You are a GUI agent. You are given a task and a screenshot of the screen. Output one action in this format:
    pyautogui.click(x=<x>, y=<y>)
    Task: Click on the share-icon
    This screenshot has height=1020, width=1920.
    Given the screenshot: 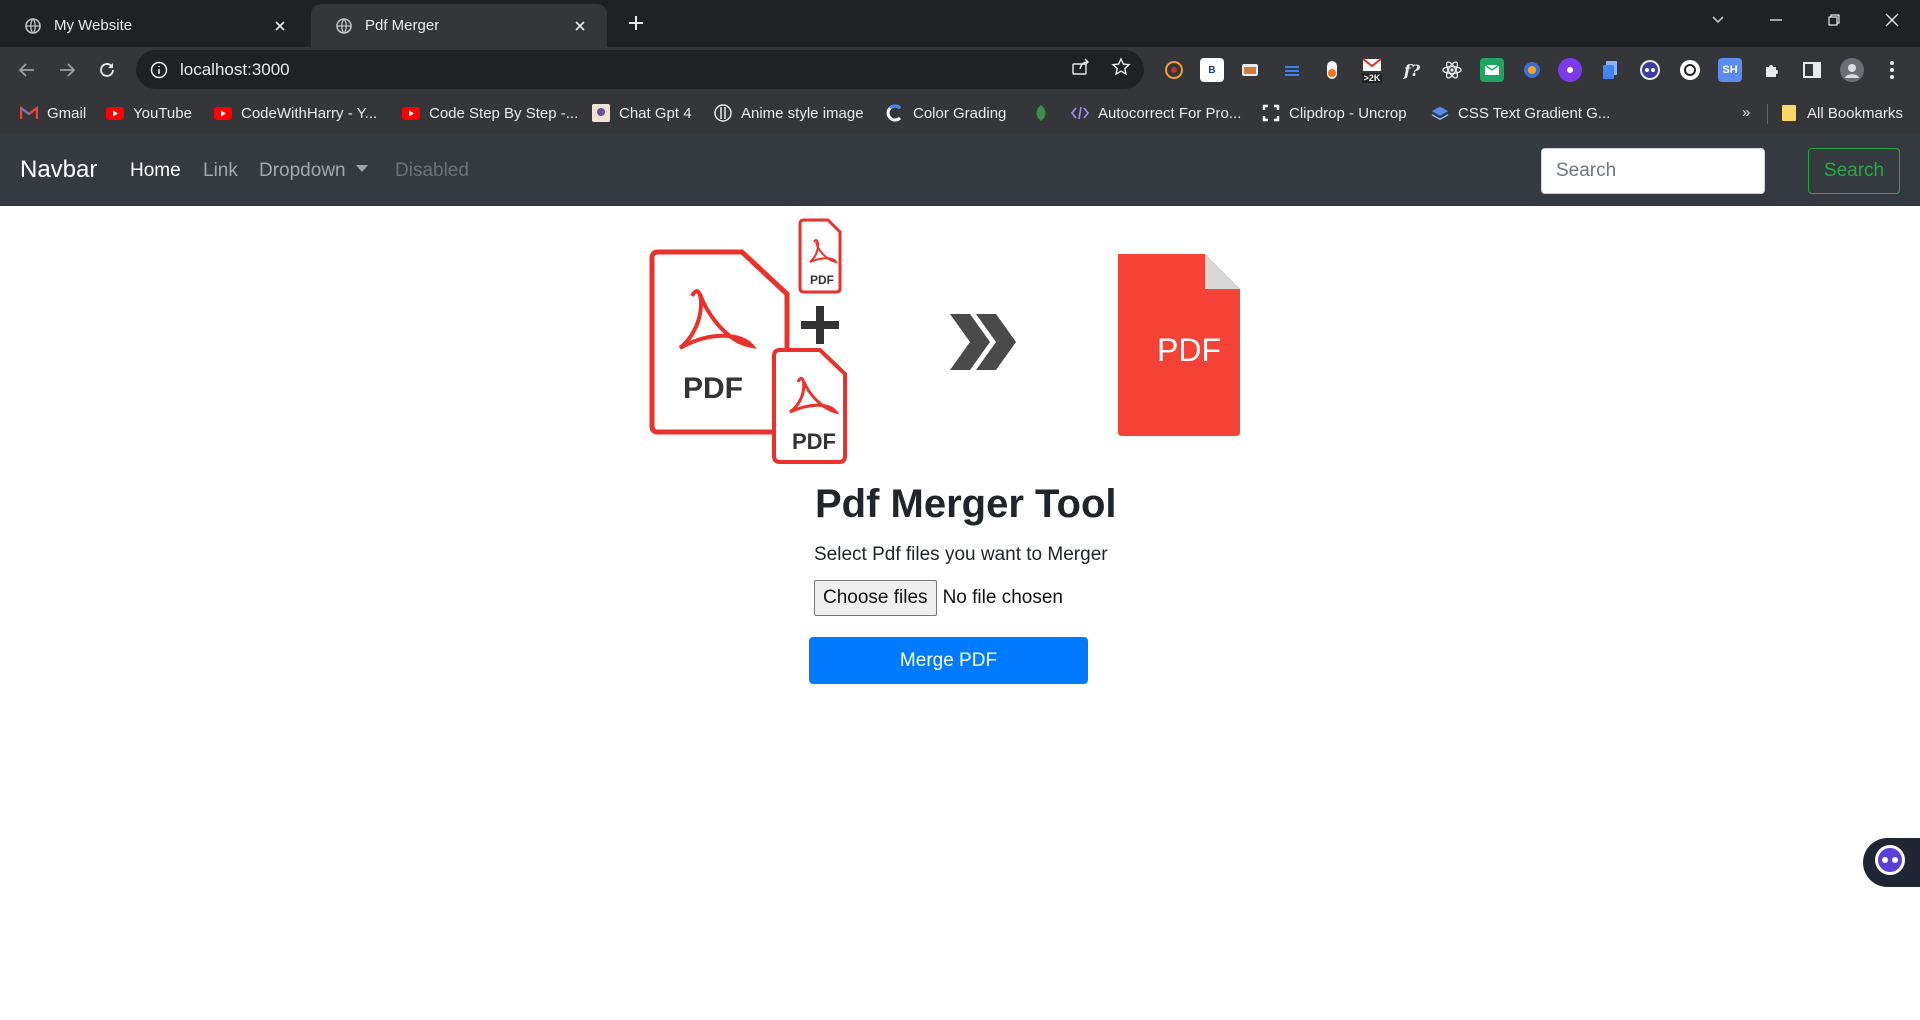 What is the action you would take?
    pyautogui.click(x=1081, y=67)
    